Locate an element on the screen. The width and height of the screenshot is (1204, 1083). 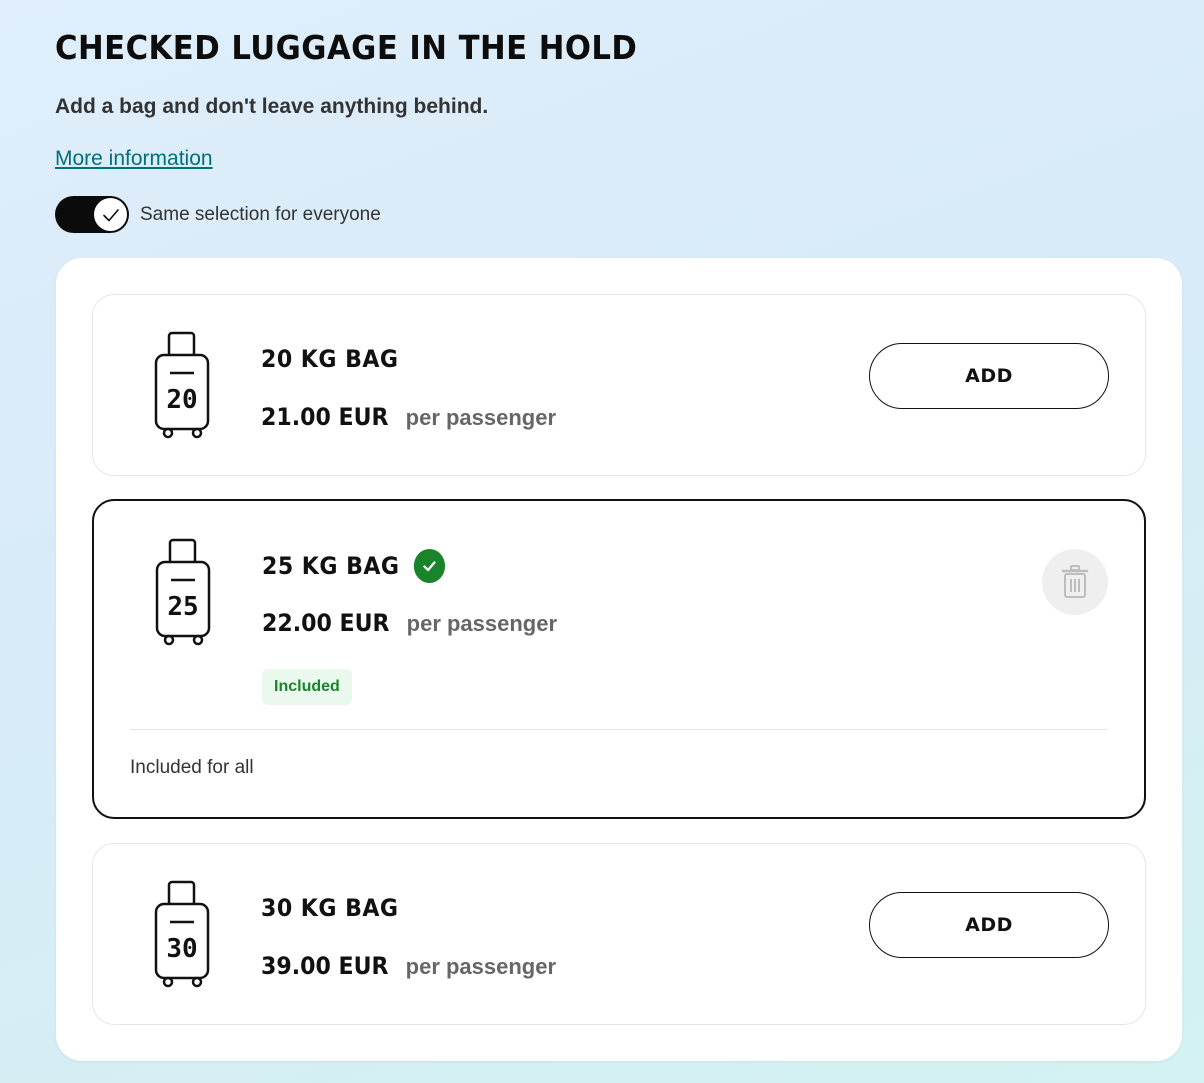
bag-name-row: 25 KG BAG is located at coordinates (354, 566).